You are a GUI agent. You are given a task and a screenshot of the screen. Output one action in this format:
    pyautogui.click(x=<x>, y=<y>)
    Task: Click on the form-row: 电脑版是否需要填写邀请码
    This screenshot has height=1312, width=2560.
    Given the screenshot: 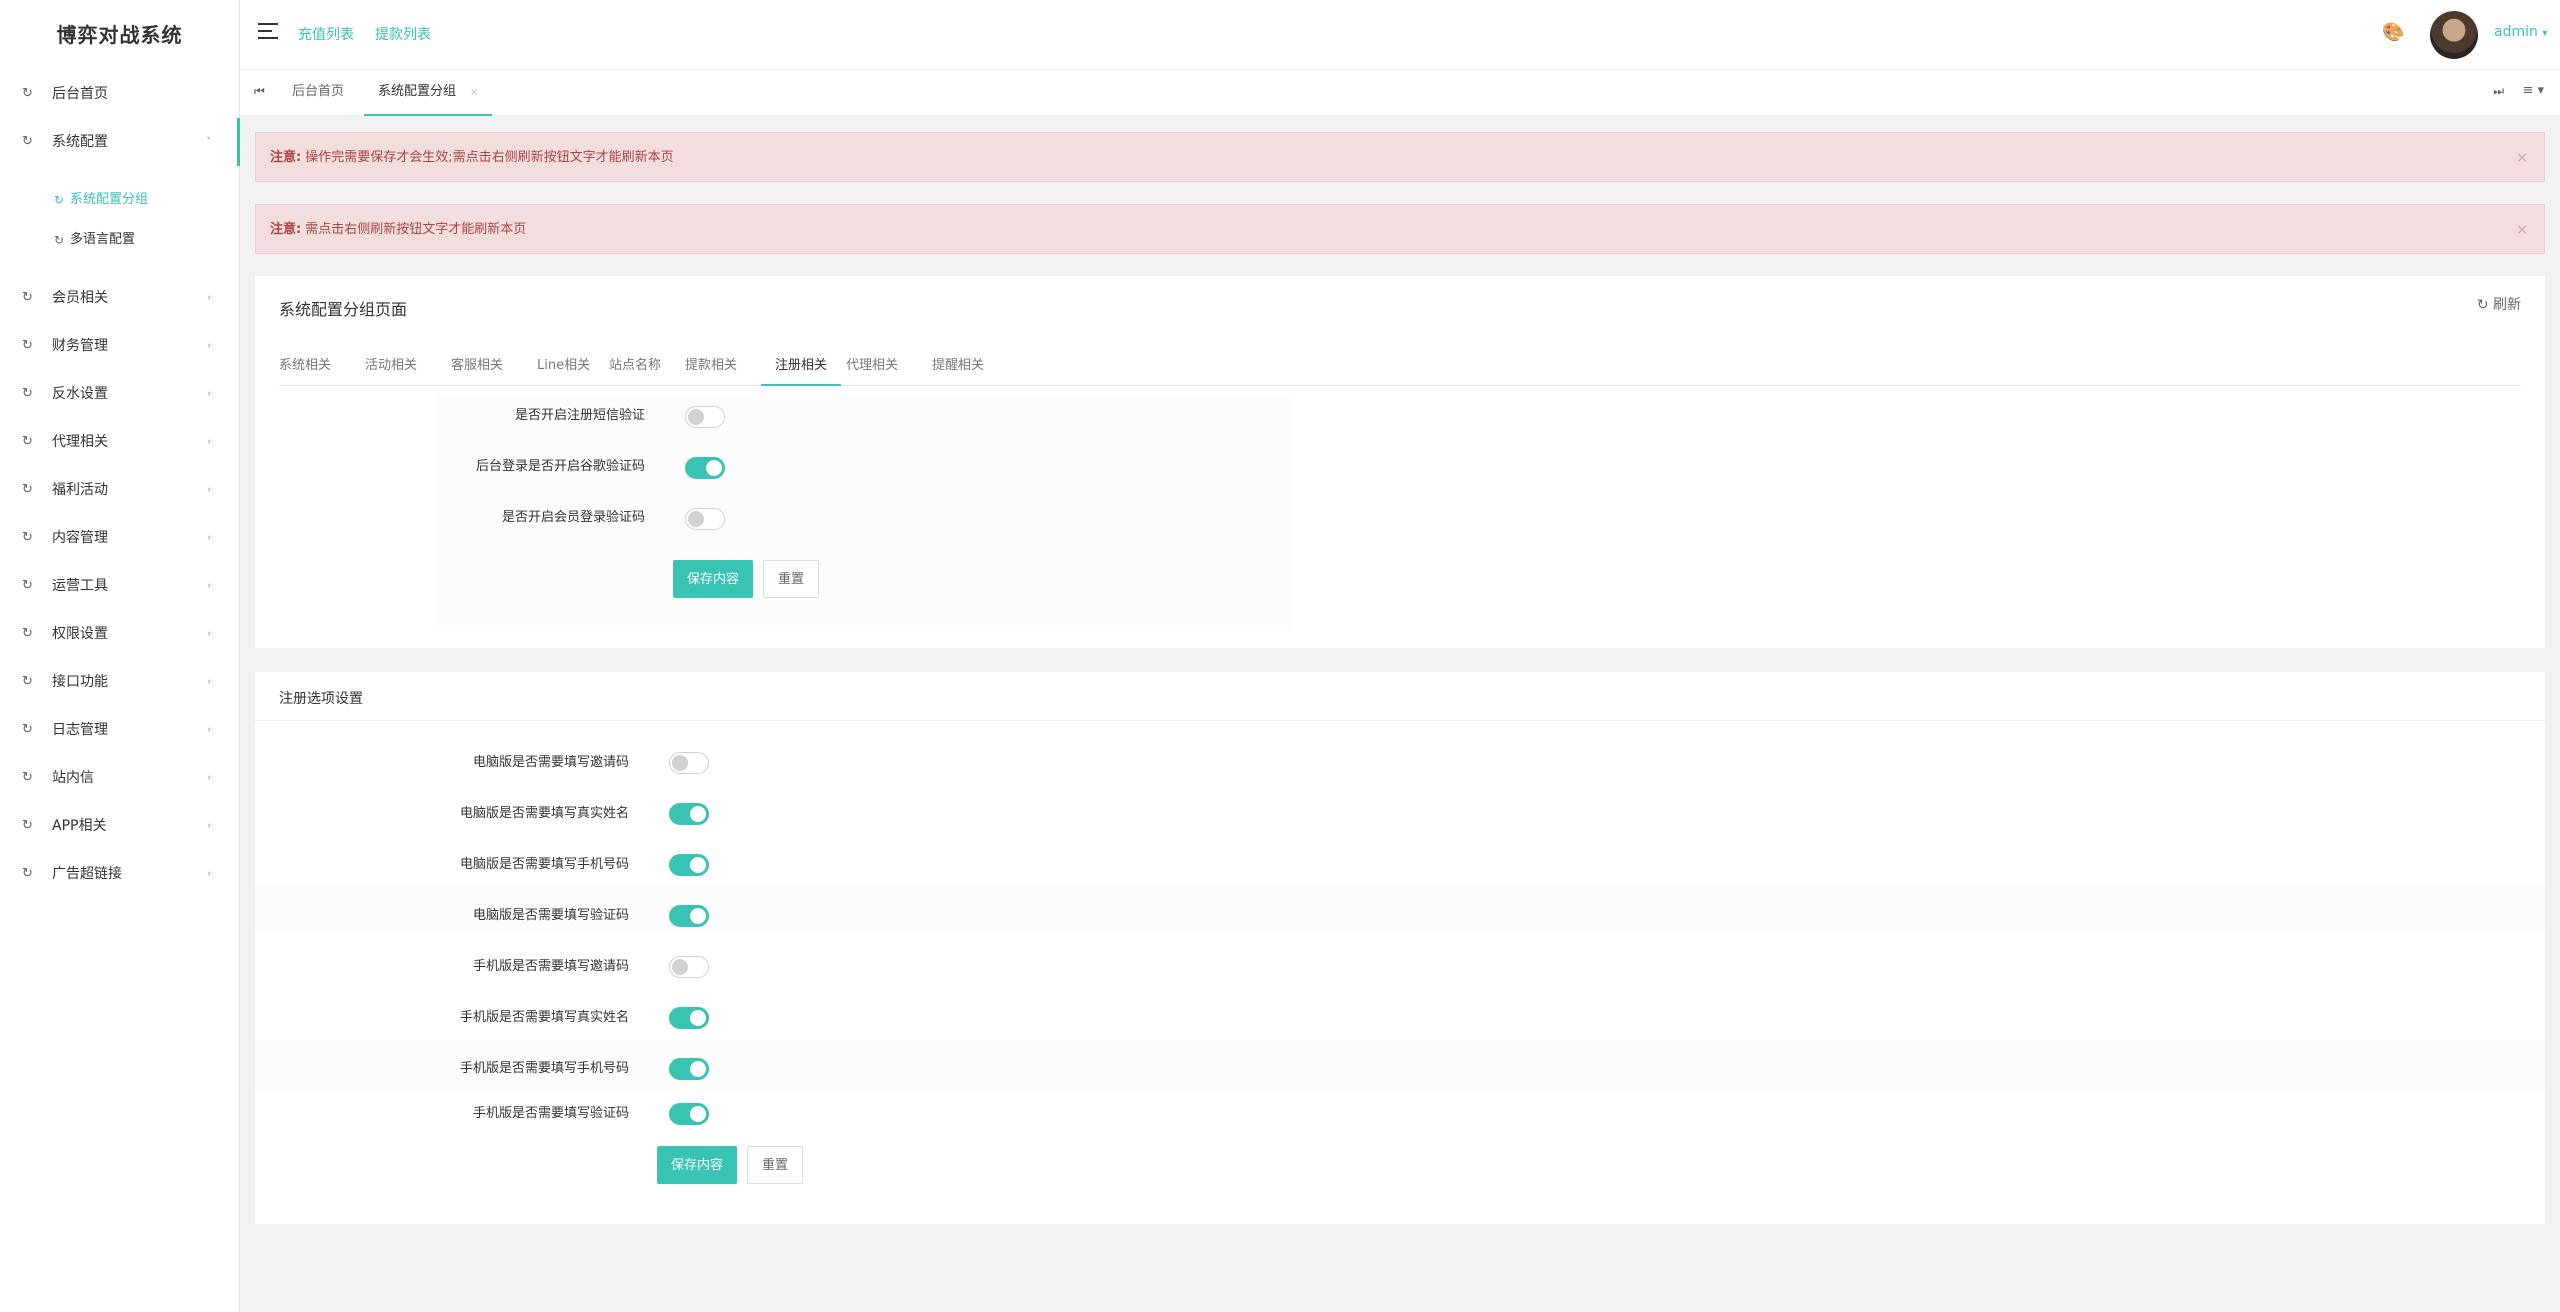 What is the action you would take?
    pyautogui.click(x=442, y=763)
    